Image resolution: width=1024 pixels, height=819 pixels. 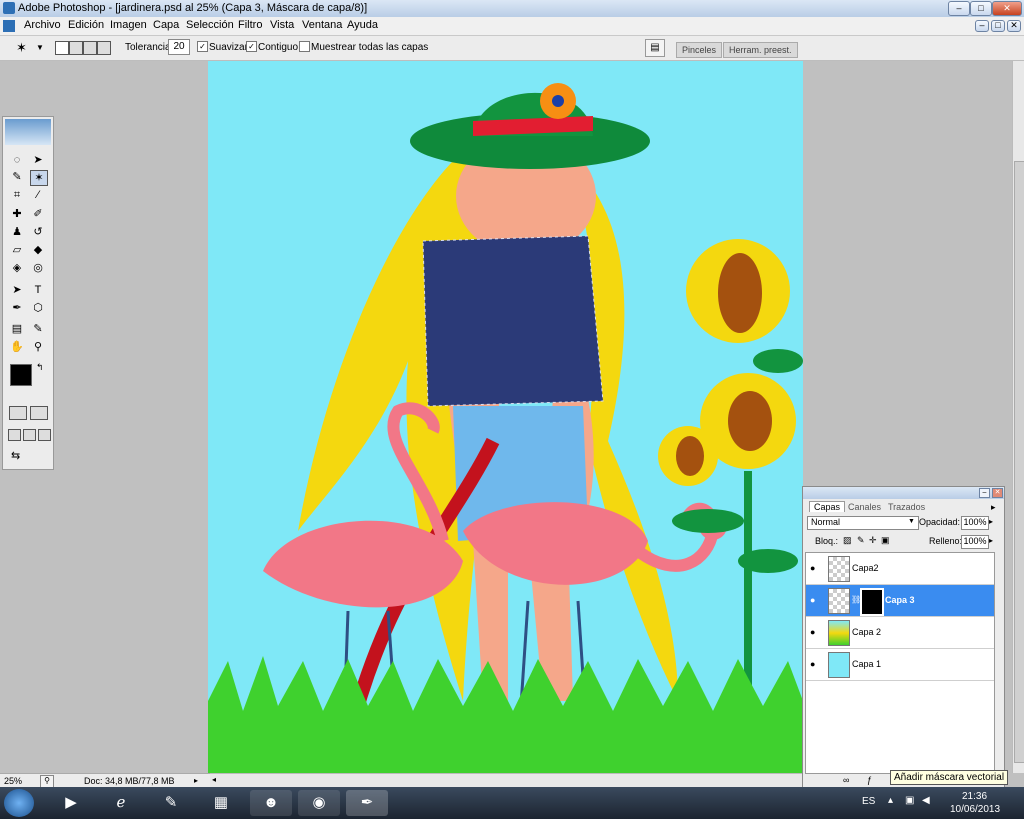 I want to click on healing-brush-icon: ✚, so click(x=17, y=214).